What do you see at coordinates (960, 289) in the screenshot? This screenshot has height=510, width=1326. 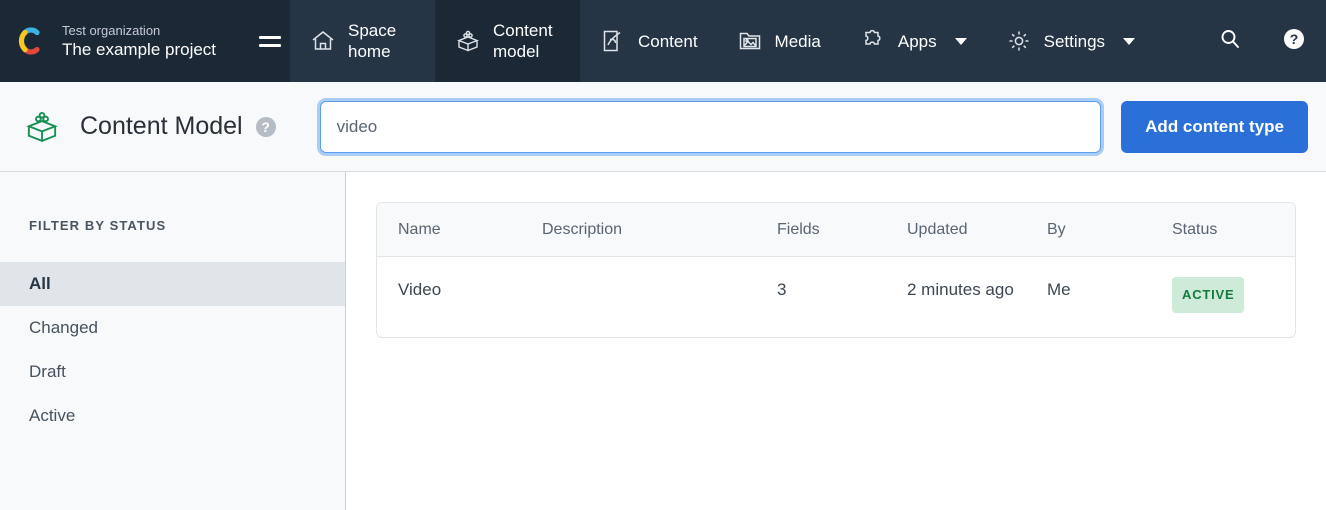 I see `cell-updated: 2 minutes ago` at bounding box center [960, 289].